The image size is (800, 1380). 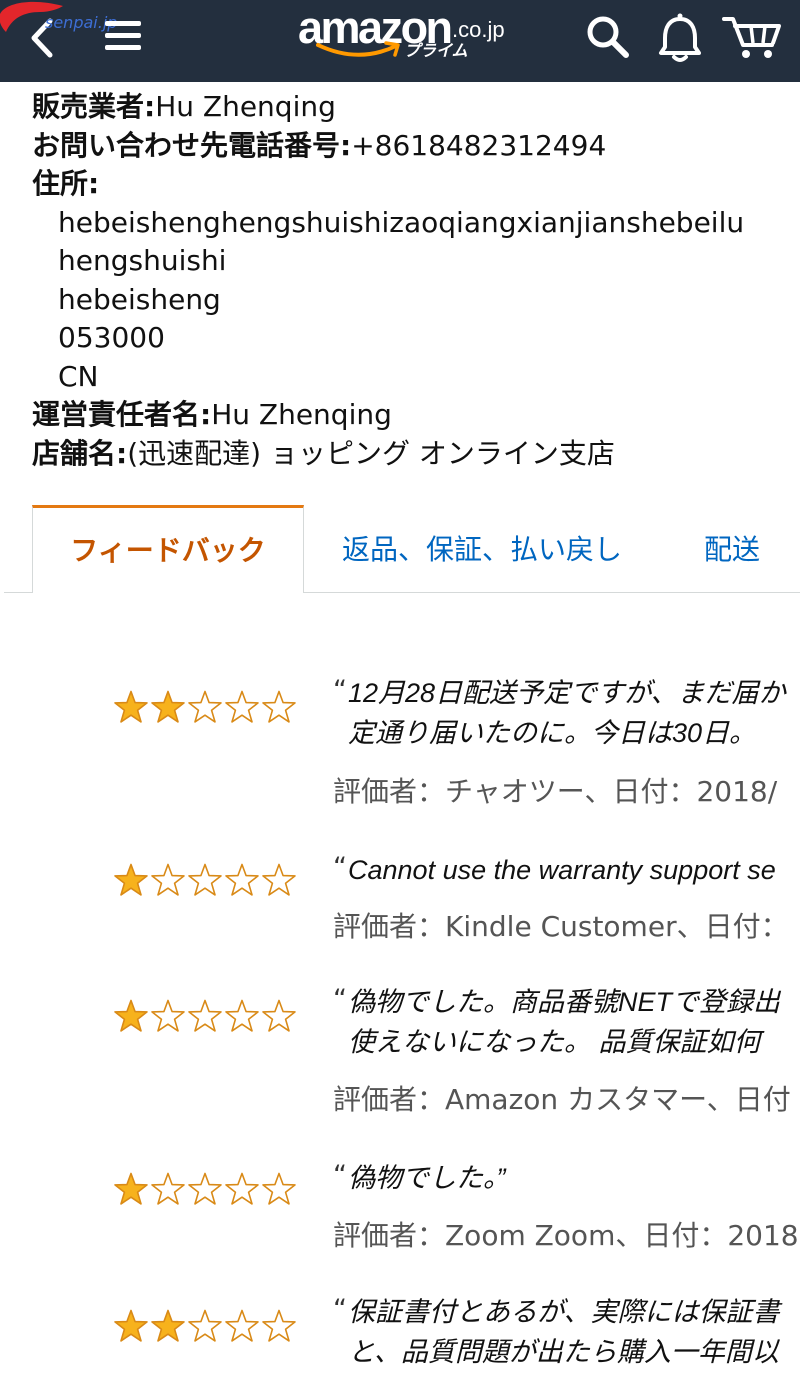 What do you see at coordinates (751, 37) in the screenshot?
I see `cart-icon` at bounding box center [751, 37].